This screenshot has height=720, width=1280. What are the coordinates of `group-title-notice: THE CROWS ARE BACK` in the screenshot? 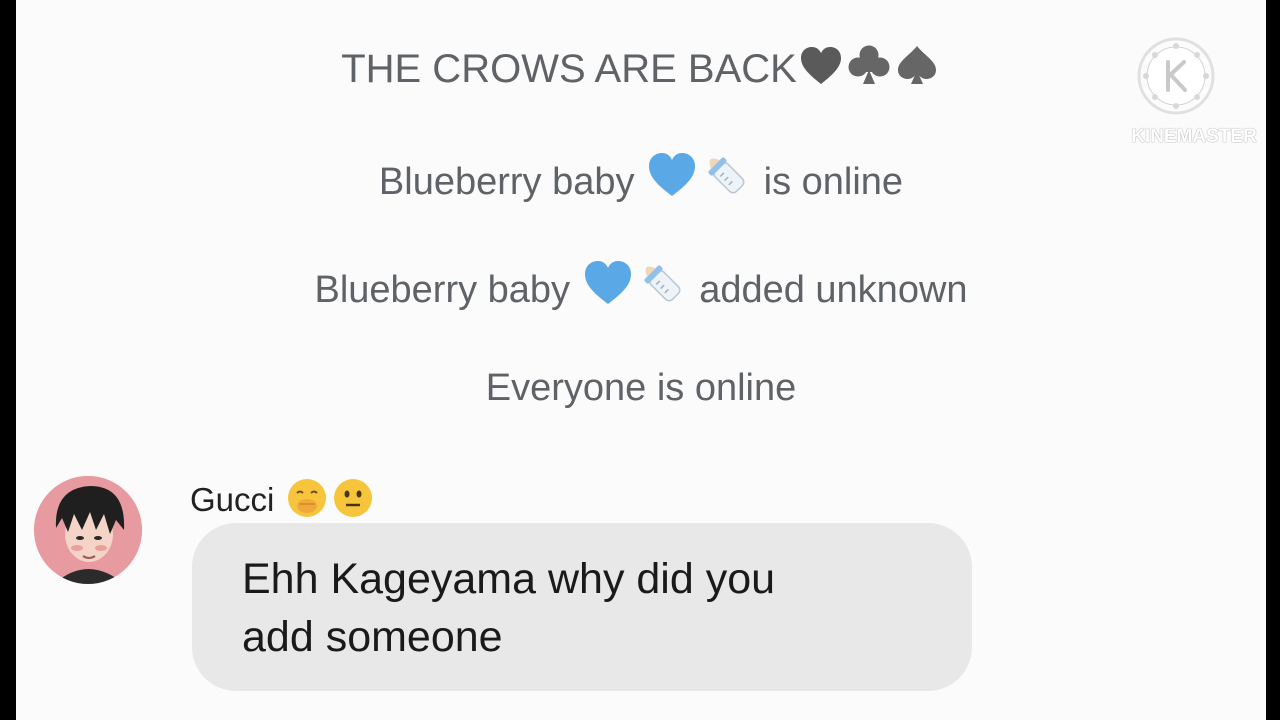 It's located at (641, 68).